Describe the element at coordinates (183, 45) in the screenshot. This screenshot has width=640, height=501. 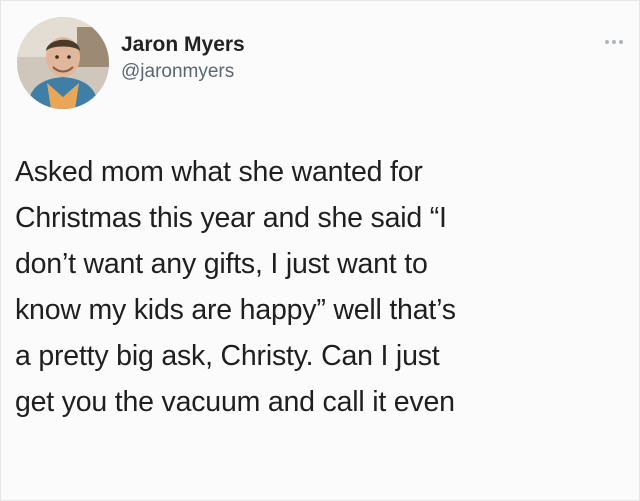
I see `display-name: Jaron Myers` at that location.